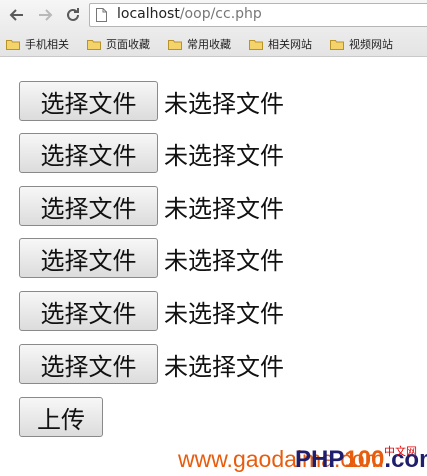  I want to click on bookmark-folder: 页面收藏, so click(118, 44).